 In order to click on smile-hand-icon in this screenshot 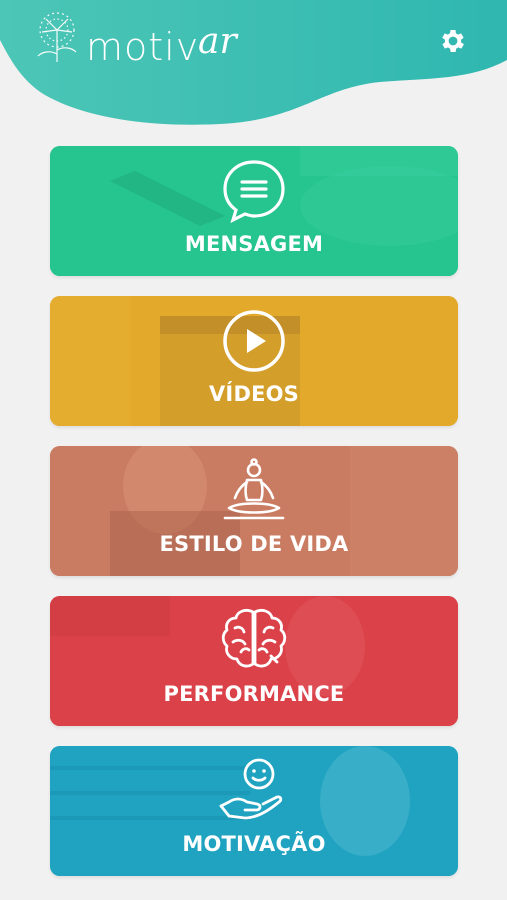, I will do `click(251, 789)`.